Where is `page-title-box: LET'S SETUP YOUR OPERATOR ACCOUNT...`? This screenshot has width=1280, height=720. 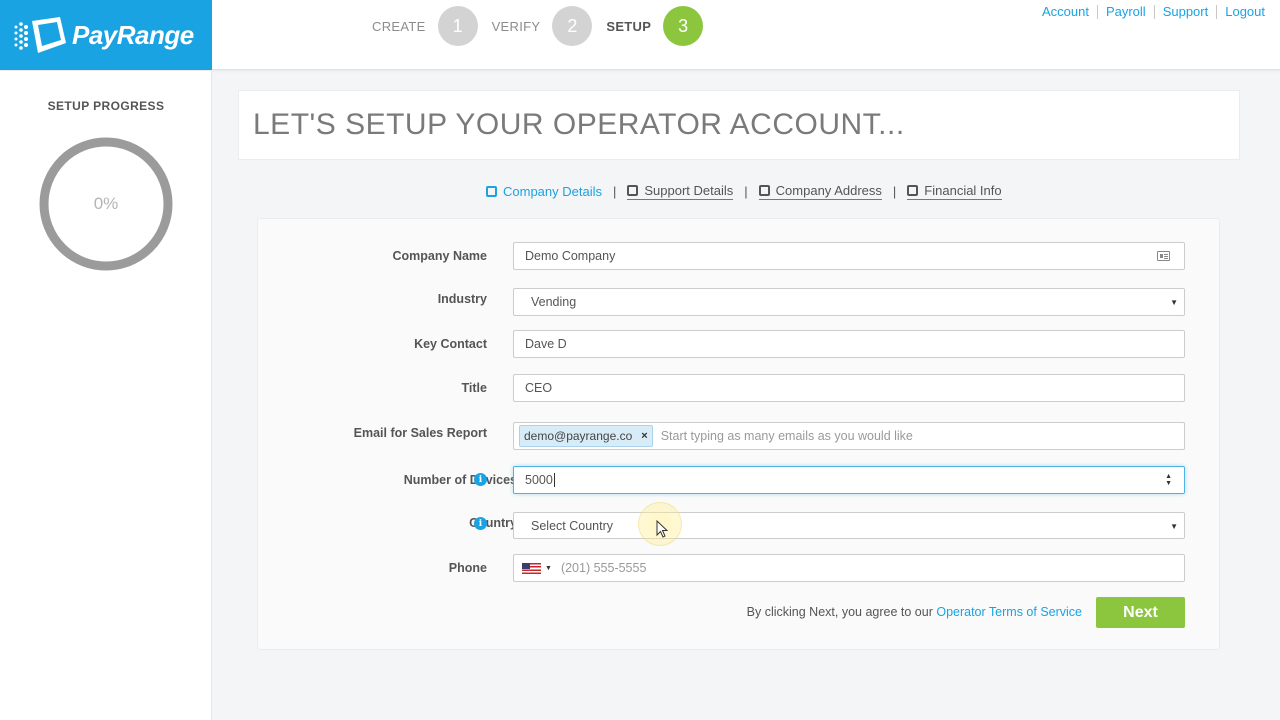
page-title-box: LET'S SETUP YOUR OPERATOR ACCOUNT... is located at coordinates (739, 125).